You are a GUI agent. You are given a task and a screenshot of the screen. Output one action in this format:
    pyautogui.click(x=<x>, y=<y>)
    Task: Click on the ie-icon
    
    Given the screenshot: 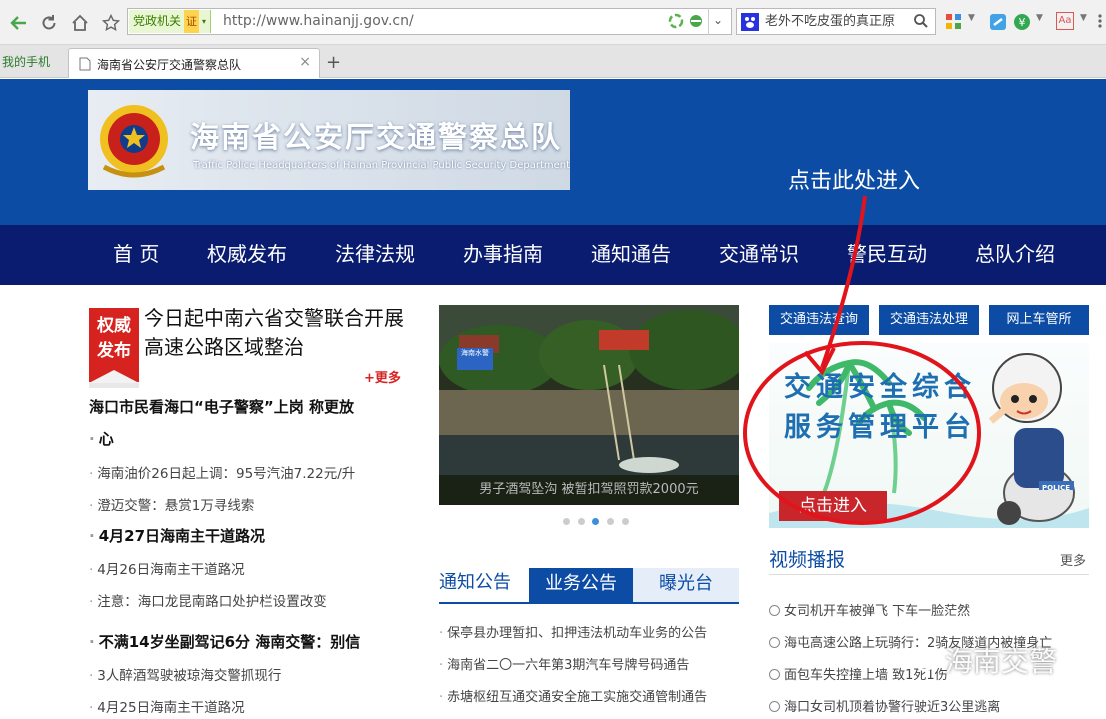 What is the action you would take?
    pyautogui.click(x=696, y=23)
    